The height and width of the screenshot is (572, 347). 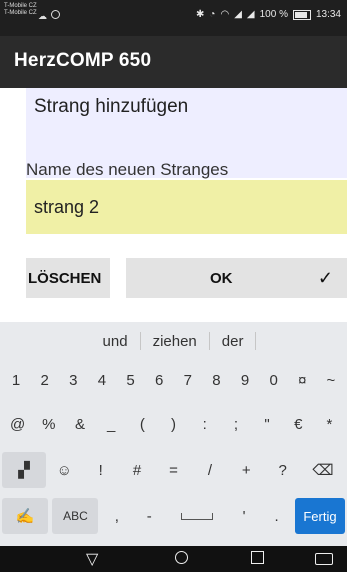 I want to click on carrier-names: T-Mobile CZ T-Mobile CZ, so click(x=20, y=10).